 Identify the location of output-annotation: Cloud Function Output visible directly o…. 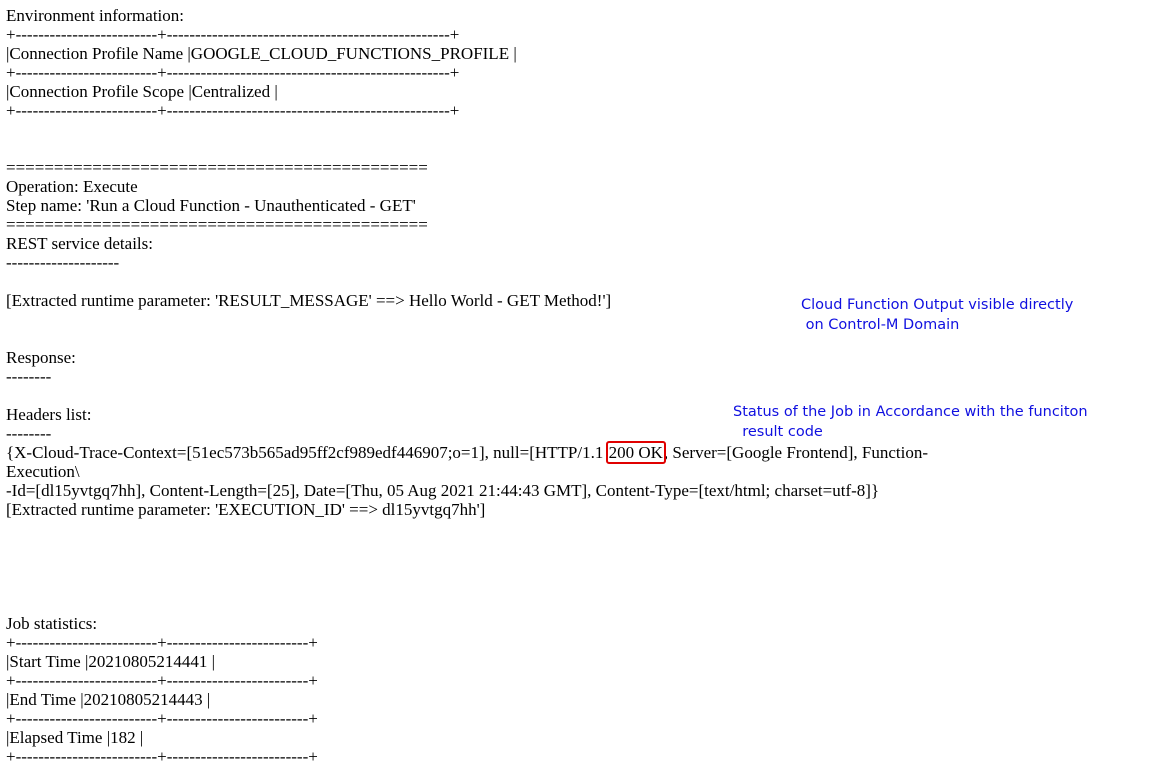
(937, 315).